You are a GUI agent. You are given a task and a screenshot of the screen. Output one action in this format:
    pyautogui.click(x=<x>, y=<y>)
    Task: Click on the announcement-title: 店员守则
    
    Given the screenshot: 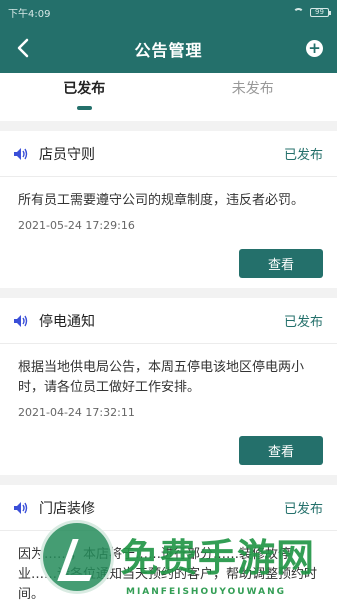 What is the action you would take?
    pyautogui.click(x=67, y=154)
    